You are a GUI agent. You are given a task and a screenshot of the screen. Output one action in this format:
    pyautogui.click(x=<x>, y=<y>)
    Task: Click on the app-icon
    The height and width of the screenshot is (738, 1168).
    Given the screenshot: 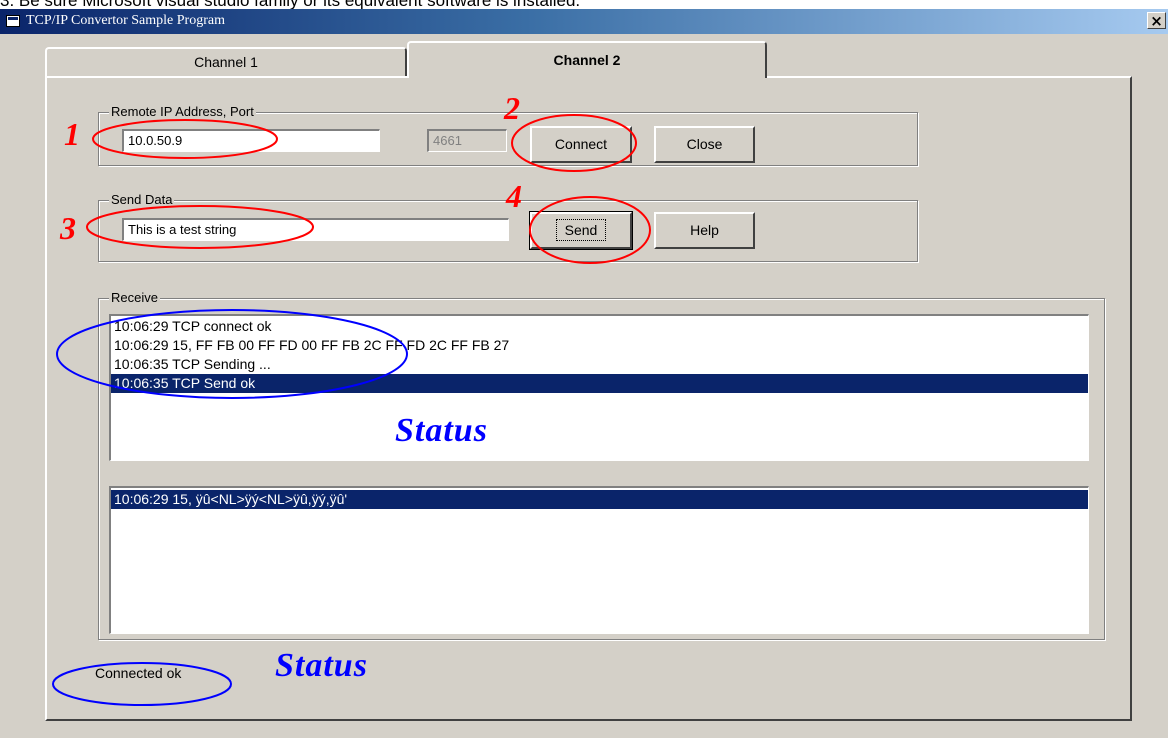 What is the action you would take?
    pyautogui.click(x=13, y=21)
    